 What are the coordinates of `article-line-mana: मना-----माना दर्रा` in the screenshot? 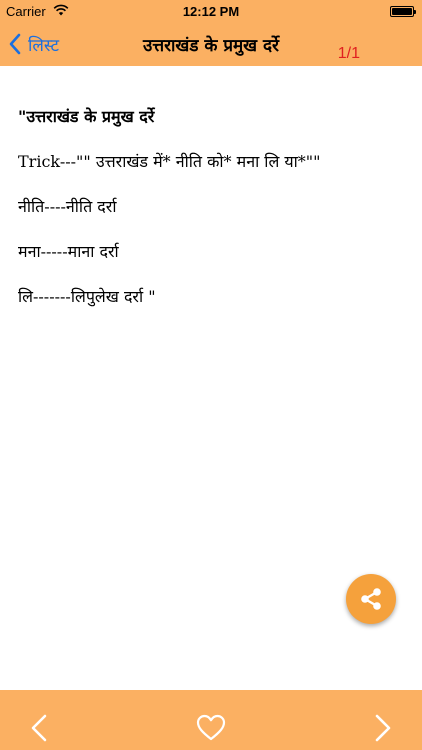 It's located at (68, 251).